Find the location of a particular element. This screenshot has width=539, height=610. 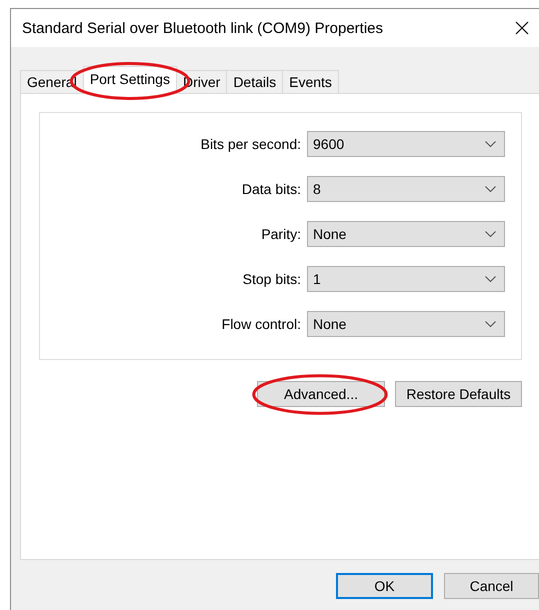

push-button: Restore Defaults is located at coordinates (458, 394).